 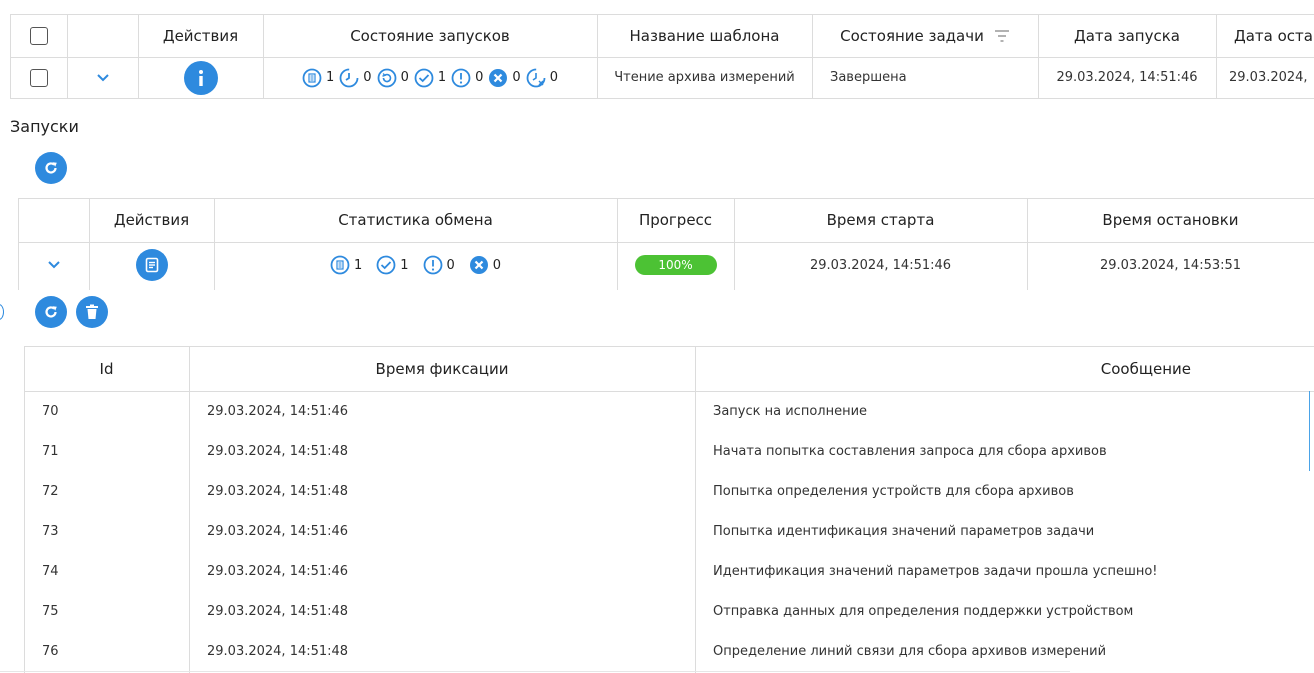 I want to click on exchange-stats: 1 1 0 0, so click(x=415, y=265).